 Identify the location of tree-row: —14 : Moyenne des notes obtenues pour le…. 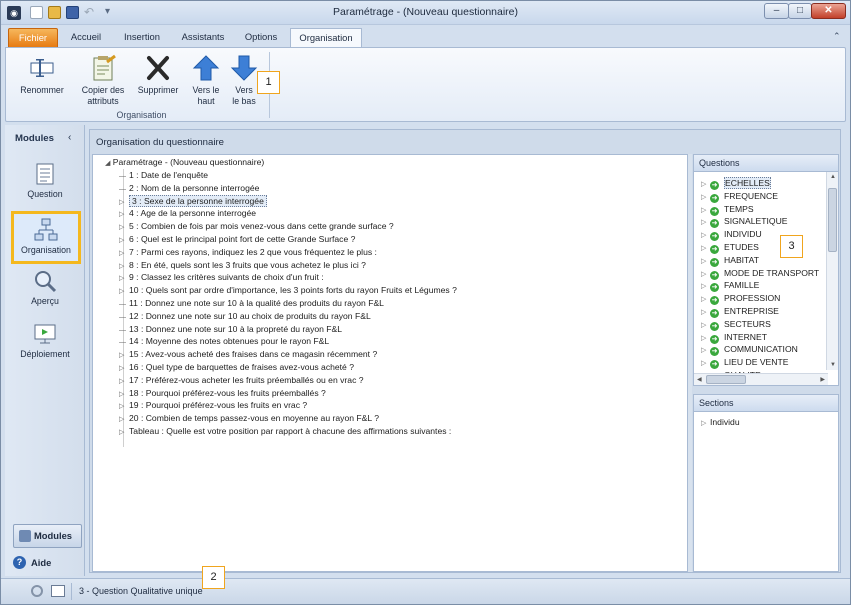
(224, 341).